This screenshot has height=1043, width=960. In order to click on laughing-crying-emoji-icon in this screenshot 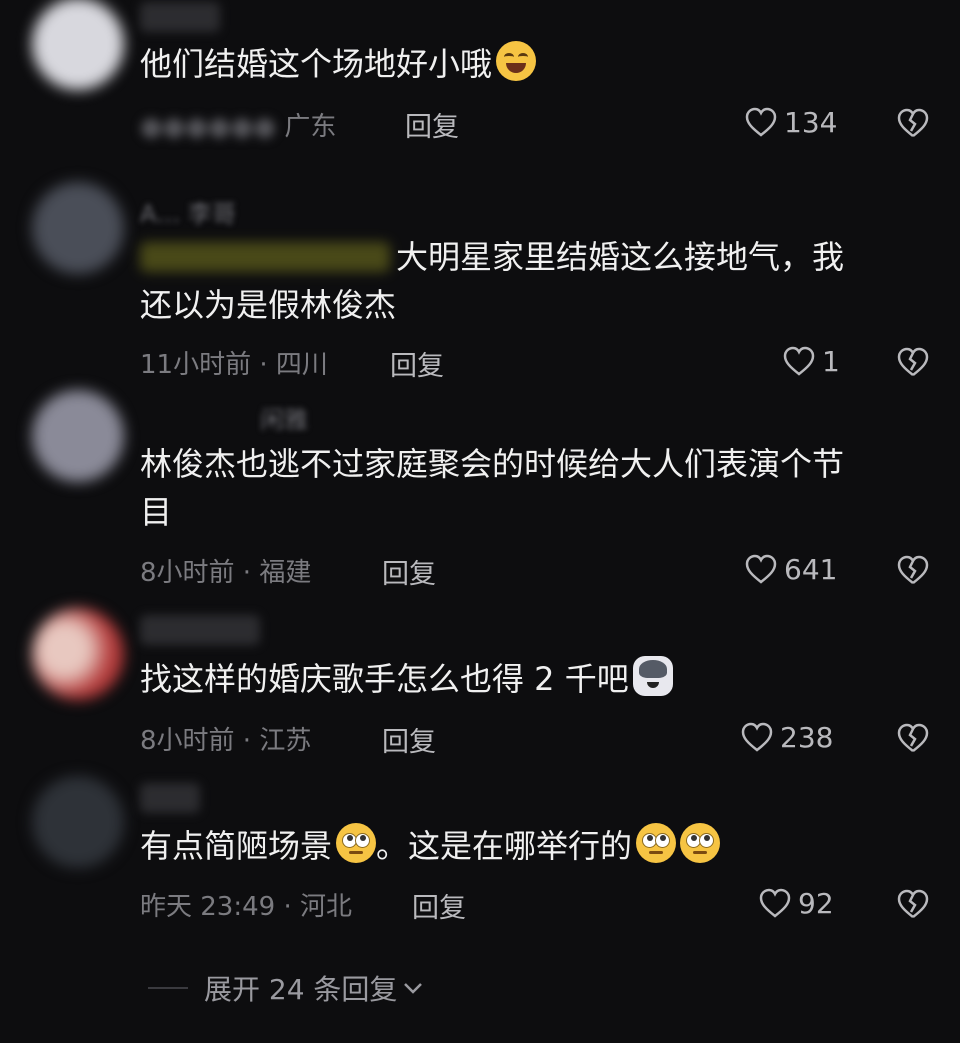, I will do `click(516, 61)`.